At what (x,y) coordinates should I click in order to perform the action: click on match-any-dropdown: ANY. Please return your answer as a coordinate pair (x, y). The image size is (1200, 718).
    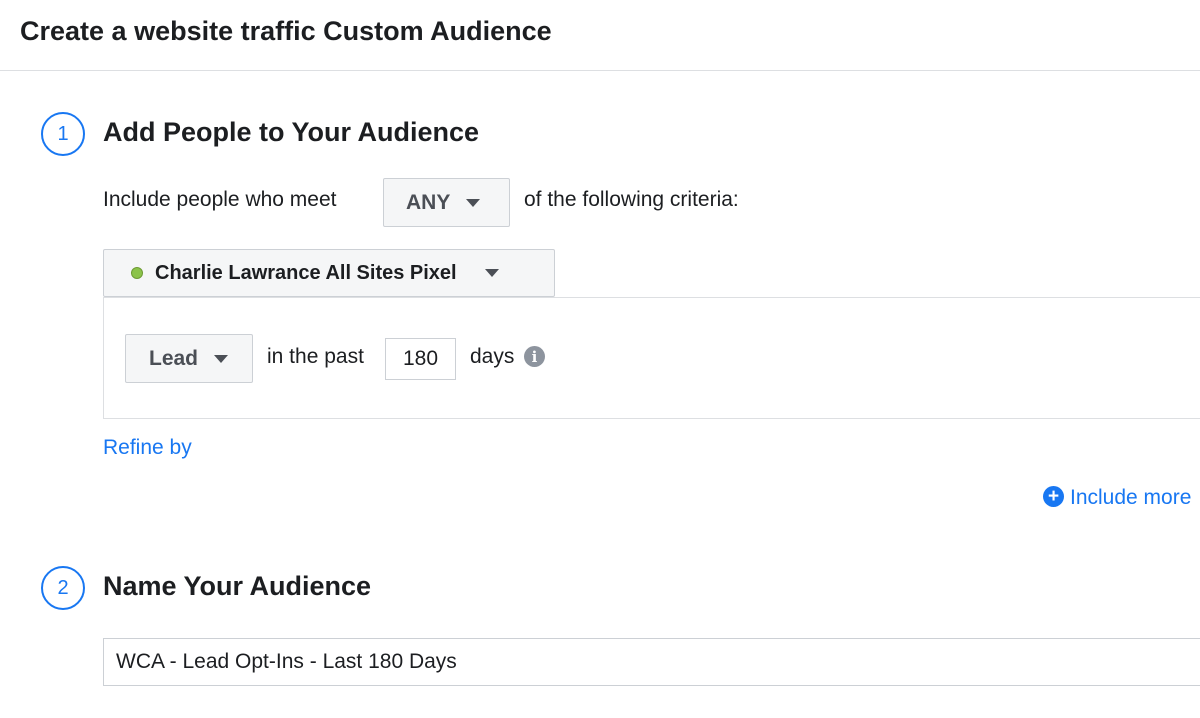
    Looking at the image, I should click on (446, 202).